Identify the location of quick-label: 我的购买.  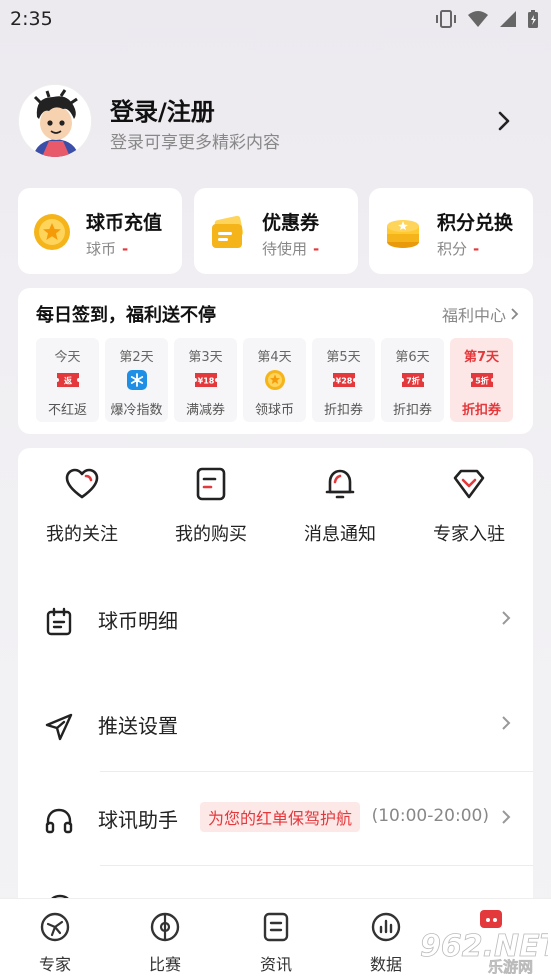
(211, 534).